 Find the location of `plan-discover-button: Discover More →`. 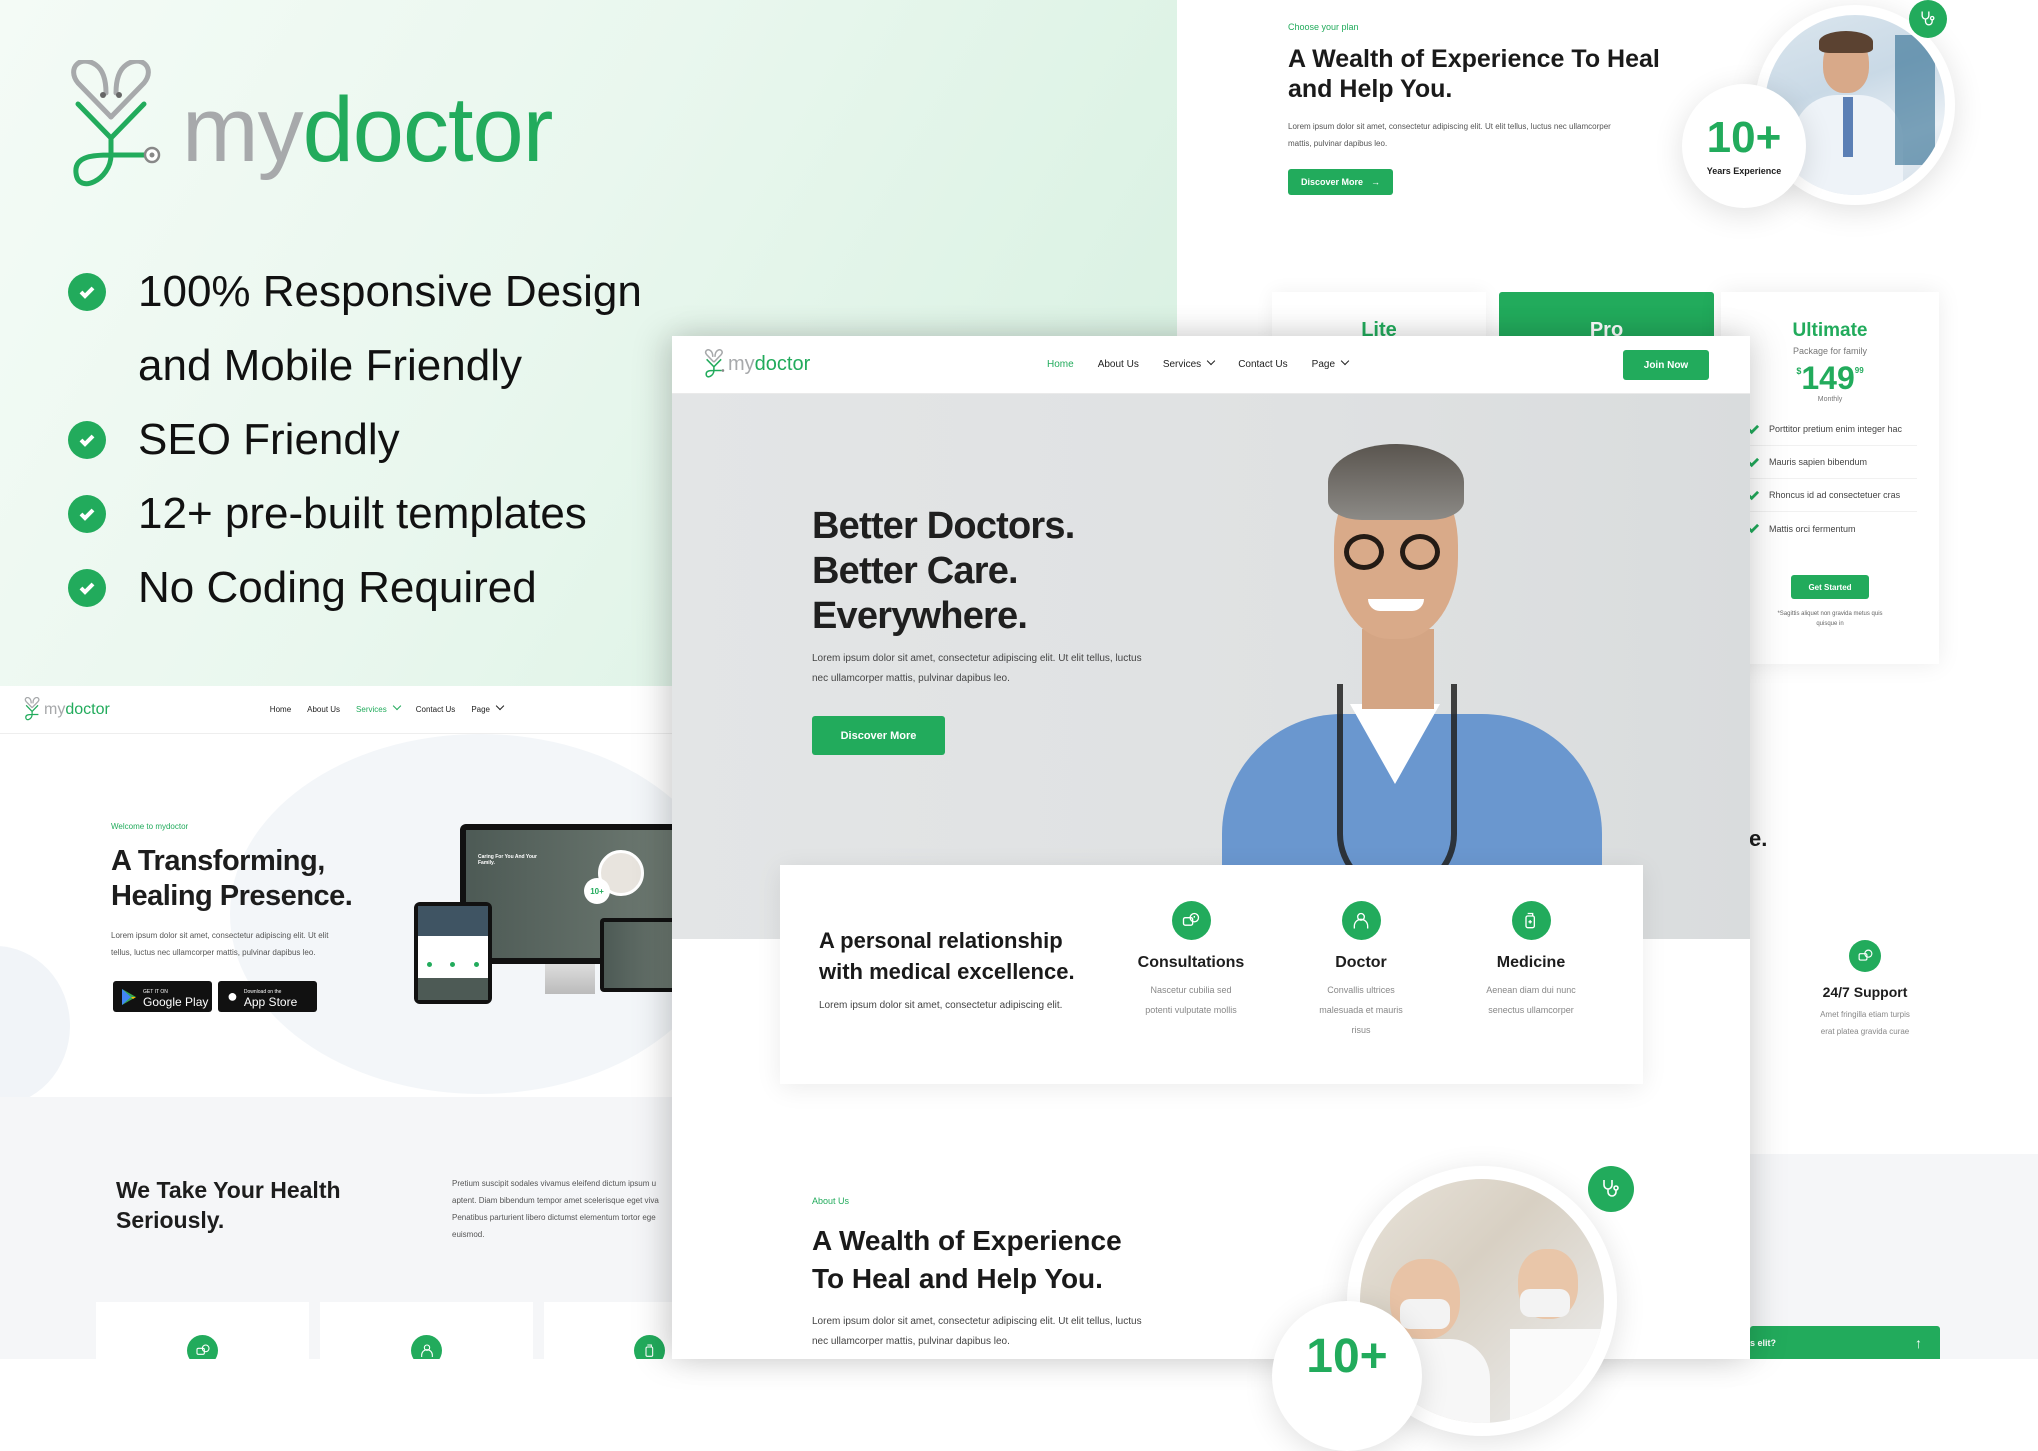

plan-discover-button: Discover More → is located at coordinates (1340, 182).